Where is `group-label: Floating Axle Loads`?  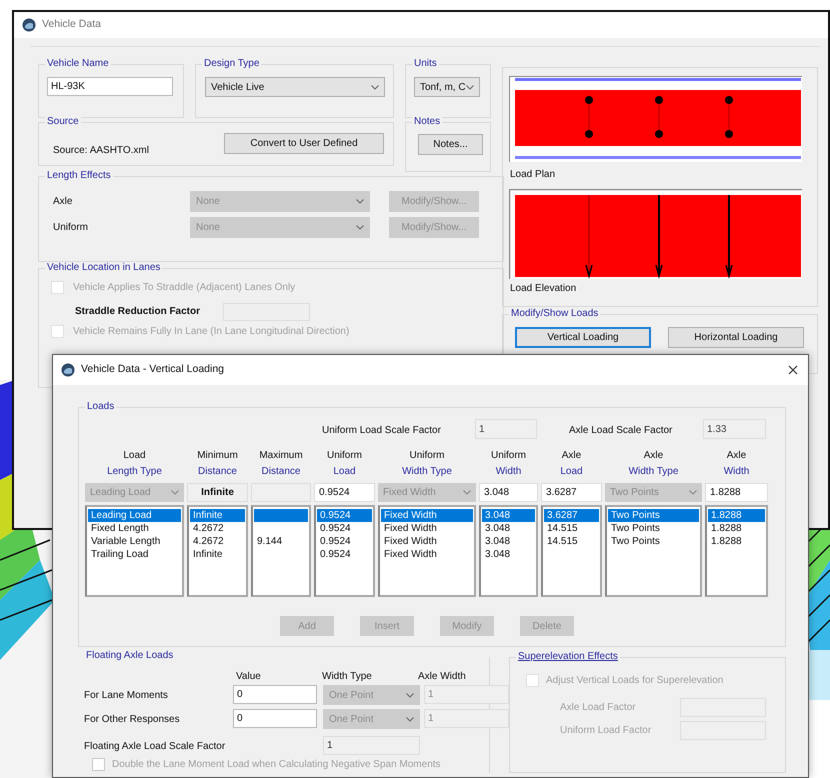
group-label: Floating Axle Loads is located at coordinates (130, 656).